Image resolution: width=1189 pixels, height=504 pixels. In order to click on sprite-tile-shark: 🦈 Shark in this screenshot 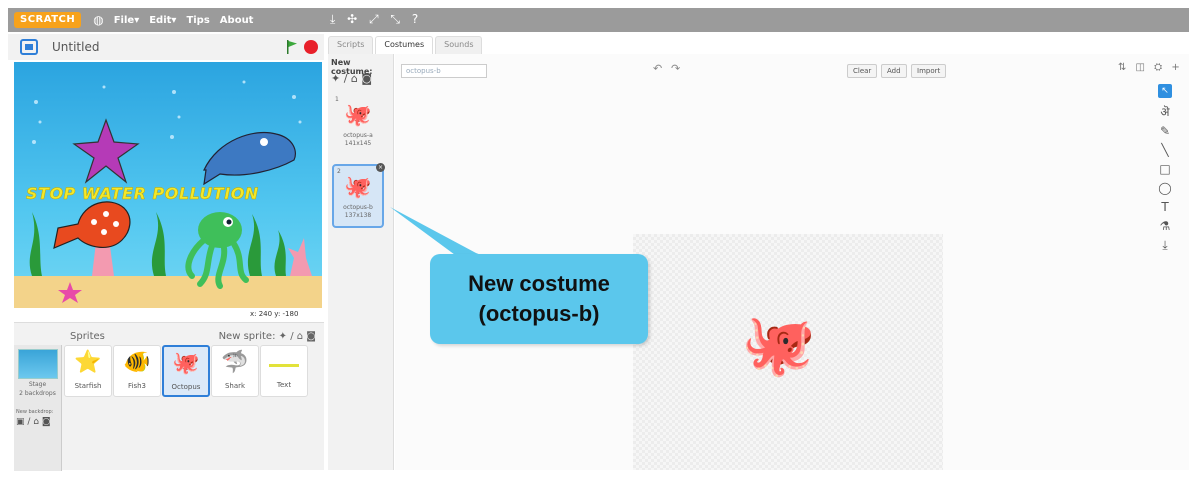, I will do `click(235, 371)`.